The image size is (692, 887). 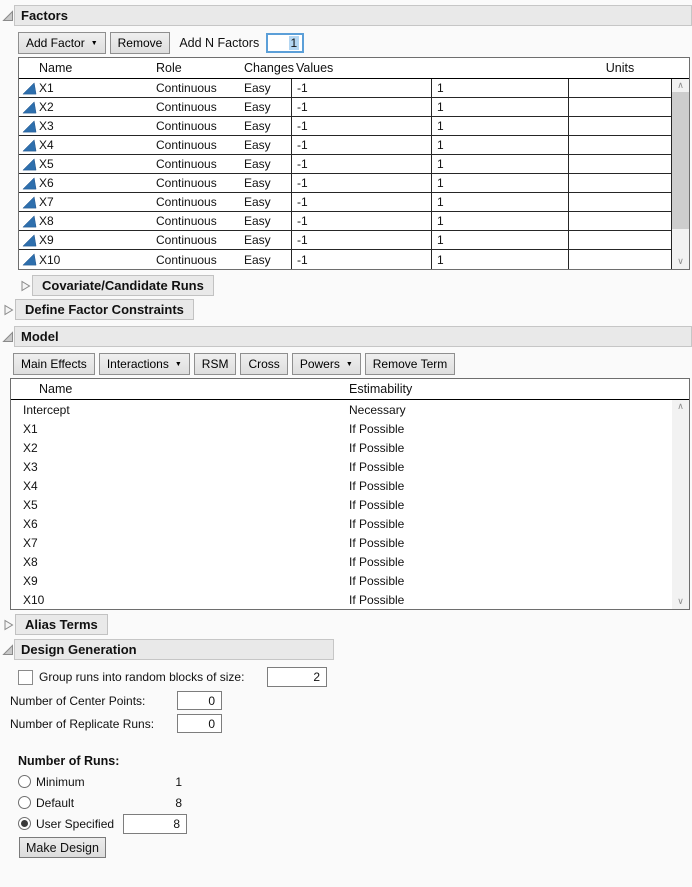 What do you see at coordinates (680, 160) in the screenshot?
I see `scrollbar-thumb` at bounding box center [680, 160].